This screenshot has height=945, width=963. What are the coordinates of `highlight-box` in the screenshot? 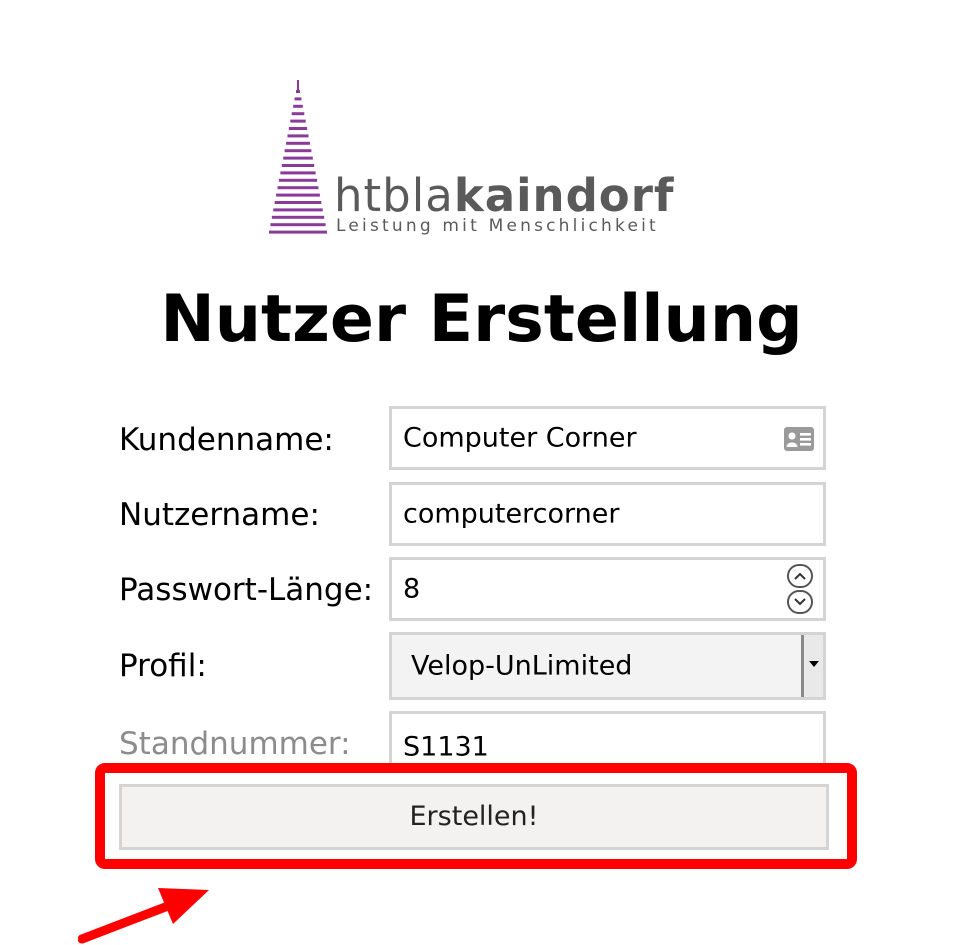 It's located at (476, 816).